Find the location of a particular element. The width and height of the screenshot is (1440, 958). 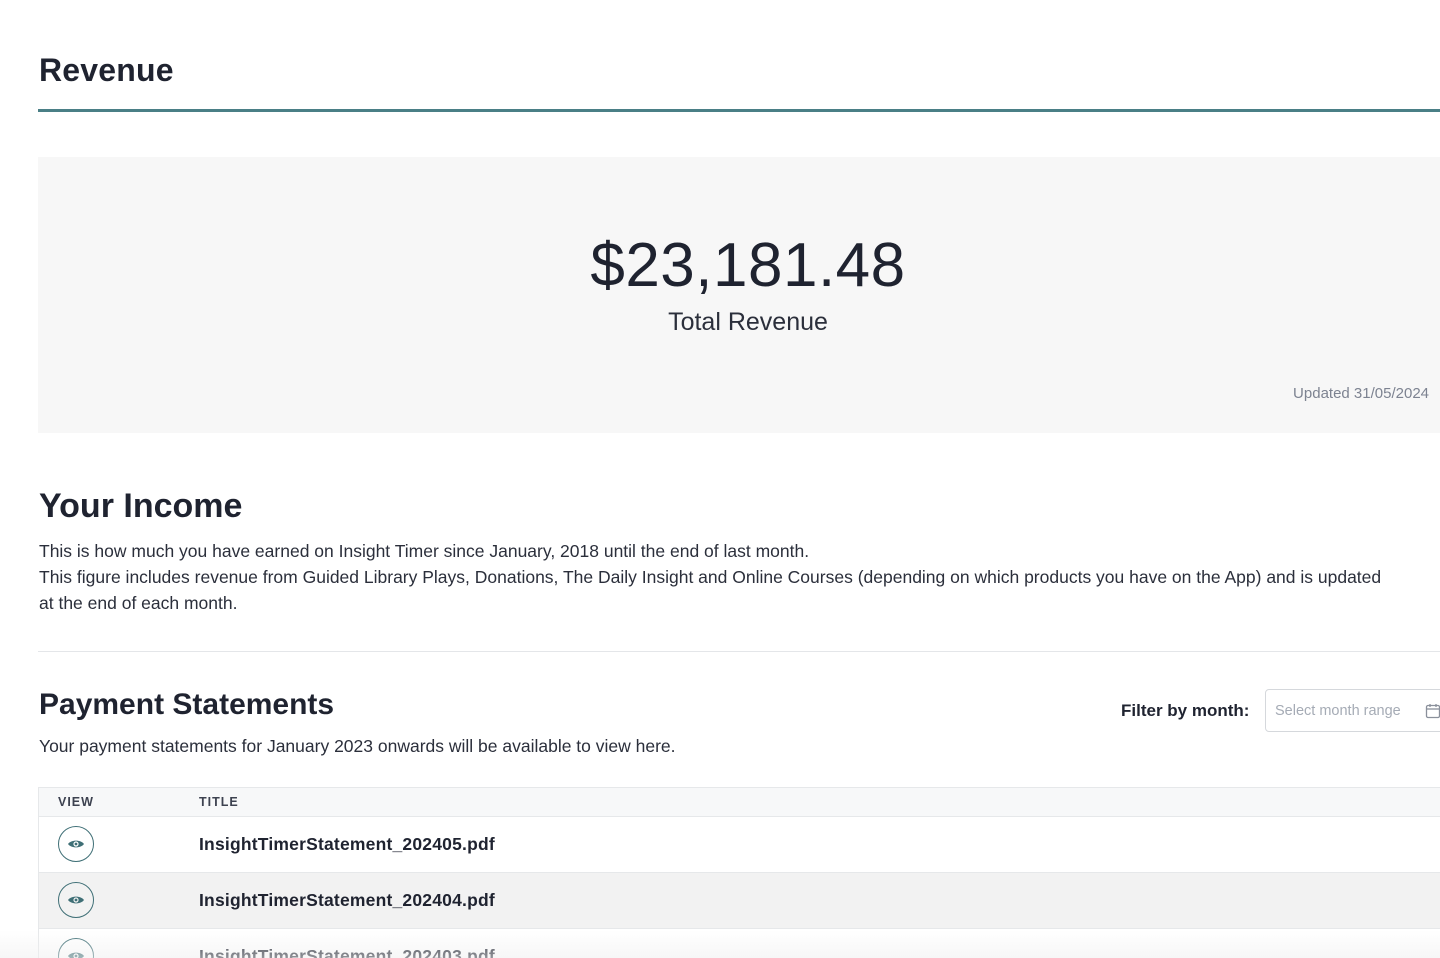

table-header: VIEW TITLE is located at coordinates (739, 802).